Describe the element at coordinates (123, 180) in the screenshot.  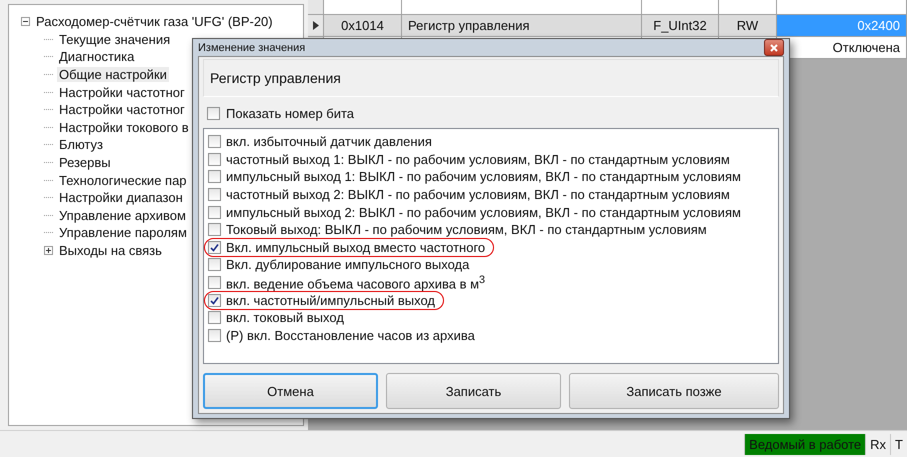
I see `tree-item: Технологические пар` at that location.